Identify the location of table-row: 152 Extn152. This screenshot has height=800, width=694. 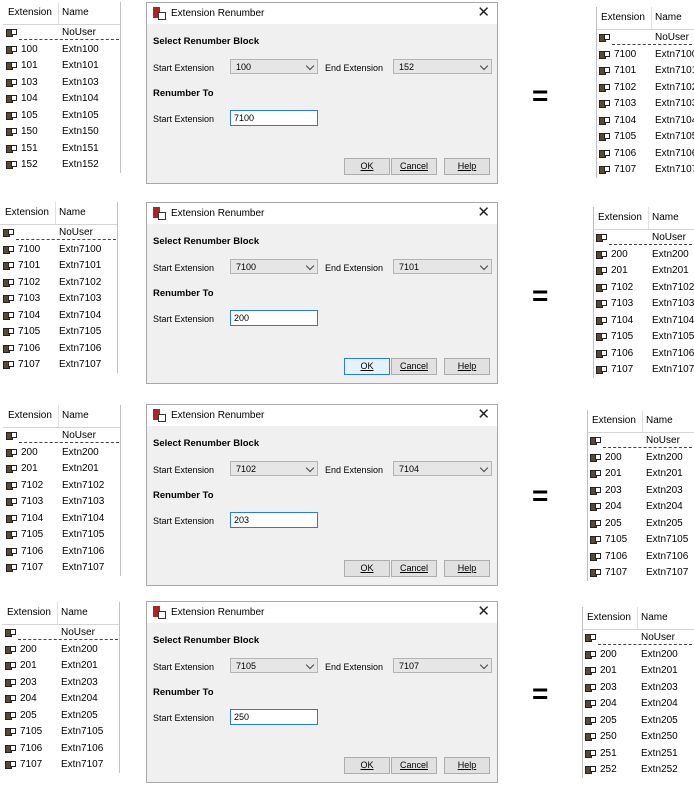
(62, 165).